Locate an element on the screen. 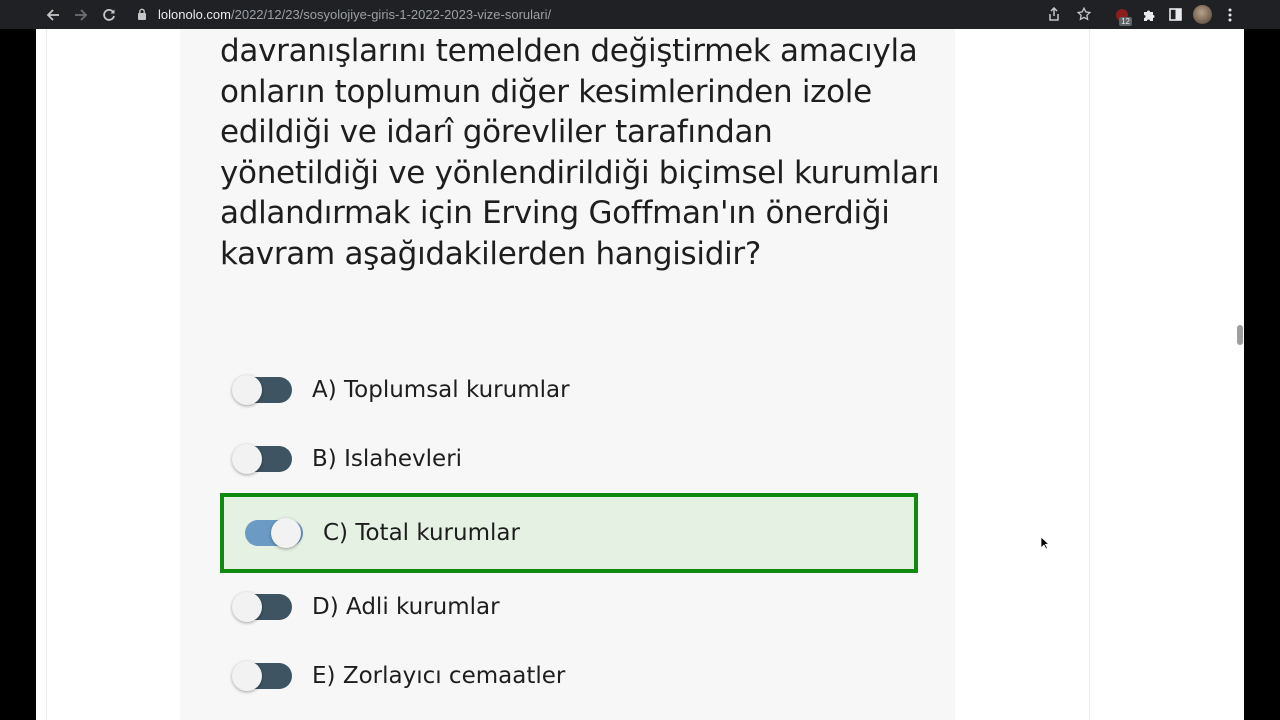 The width and height of the screenshot is (1280, 720). option-c-label: C) Total kurumlar is located at coordinates (421, 533).